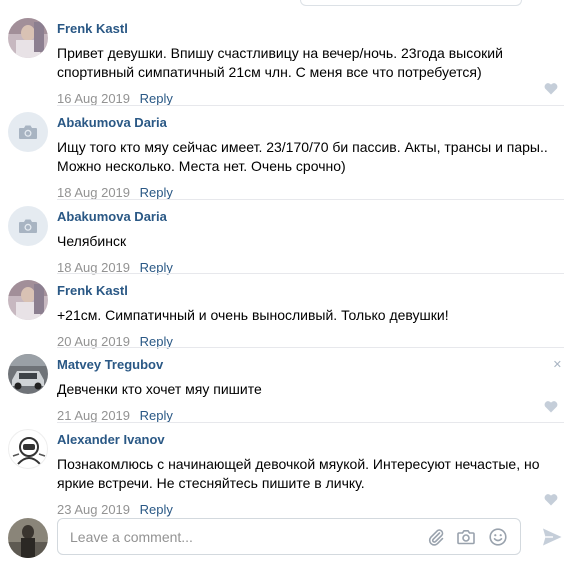 The image size is (564, 565). What do you see at coordinates (310, 509) in the screenshot?
I see `comment-meta: 23 Aug 2019 Reply` at bounding box center [310, 509].